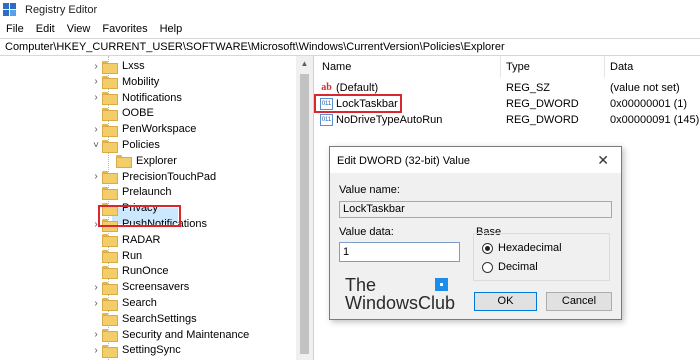 Image resolution: width=700 pixels, height=360 pixels. What do you see at coordinates (515, 68) in the screenshot?
I see `column-type: Type` at bounding box center [515, 68].